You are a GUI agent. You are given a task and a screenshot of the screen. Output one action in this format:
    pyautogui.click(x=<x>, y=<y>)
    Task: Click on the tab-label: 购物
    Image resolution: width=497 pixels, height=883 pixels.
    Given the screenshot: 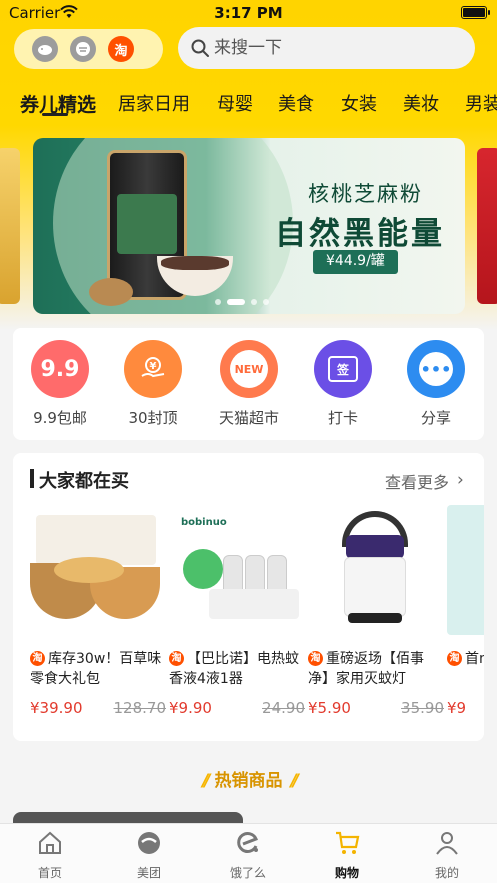 What is the action you would take?
    pyautogui.click(x=346, y=873)
    